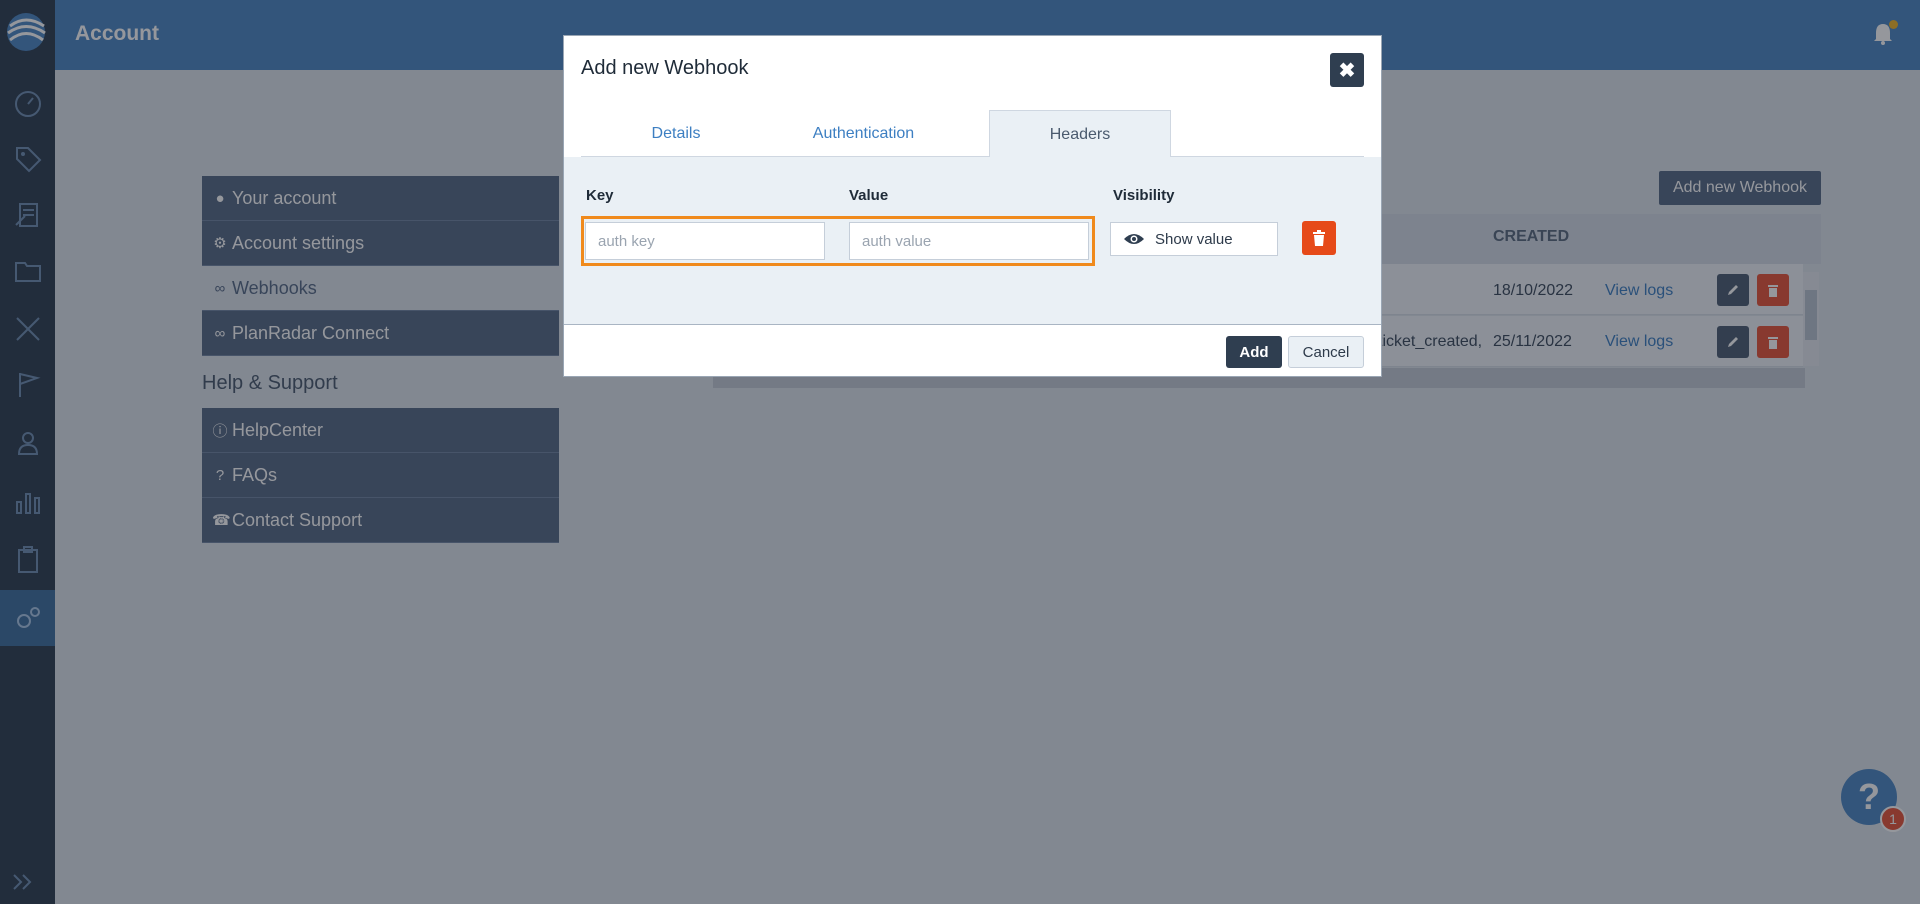 This screenshot has height=904, width=1920. Describe the element at coordinates (676, 133) in the screenshot. I see `tab-details: Details` at that location.